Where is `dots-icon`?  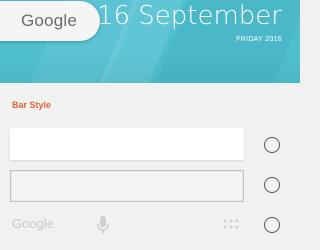
dots-icon is located at coordinates (231, 224).